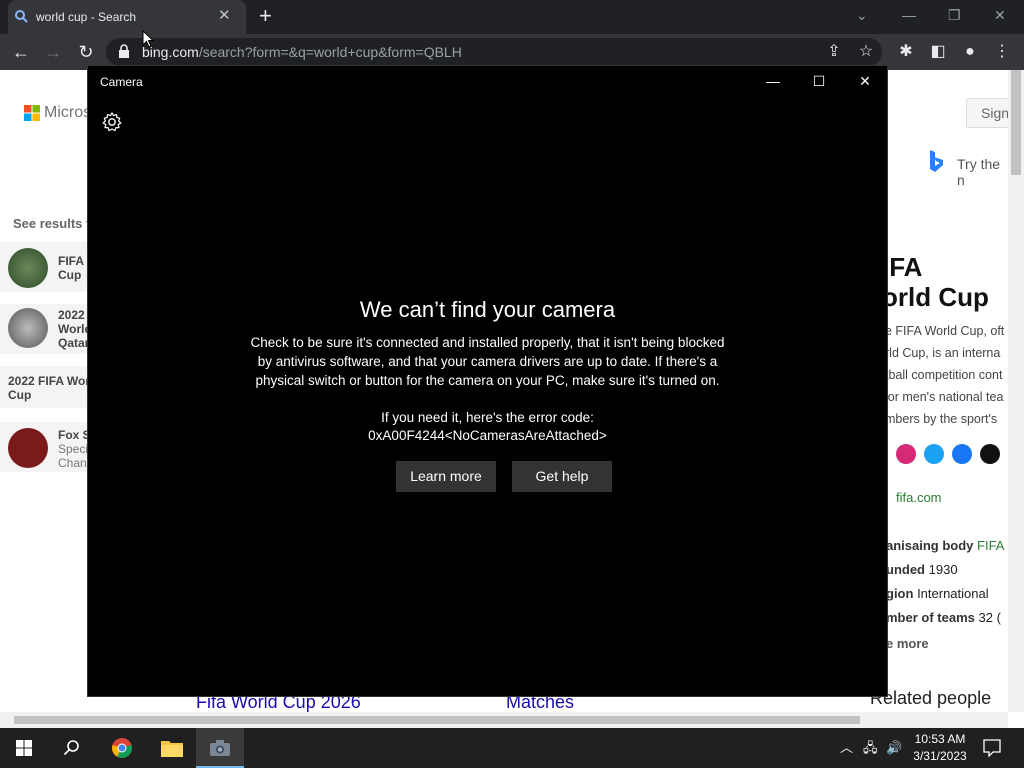  Describe the element at coordinates (992, 748) in the screenshot. I see `notifications-icon` at that location.